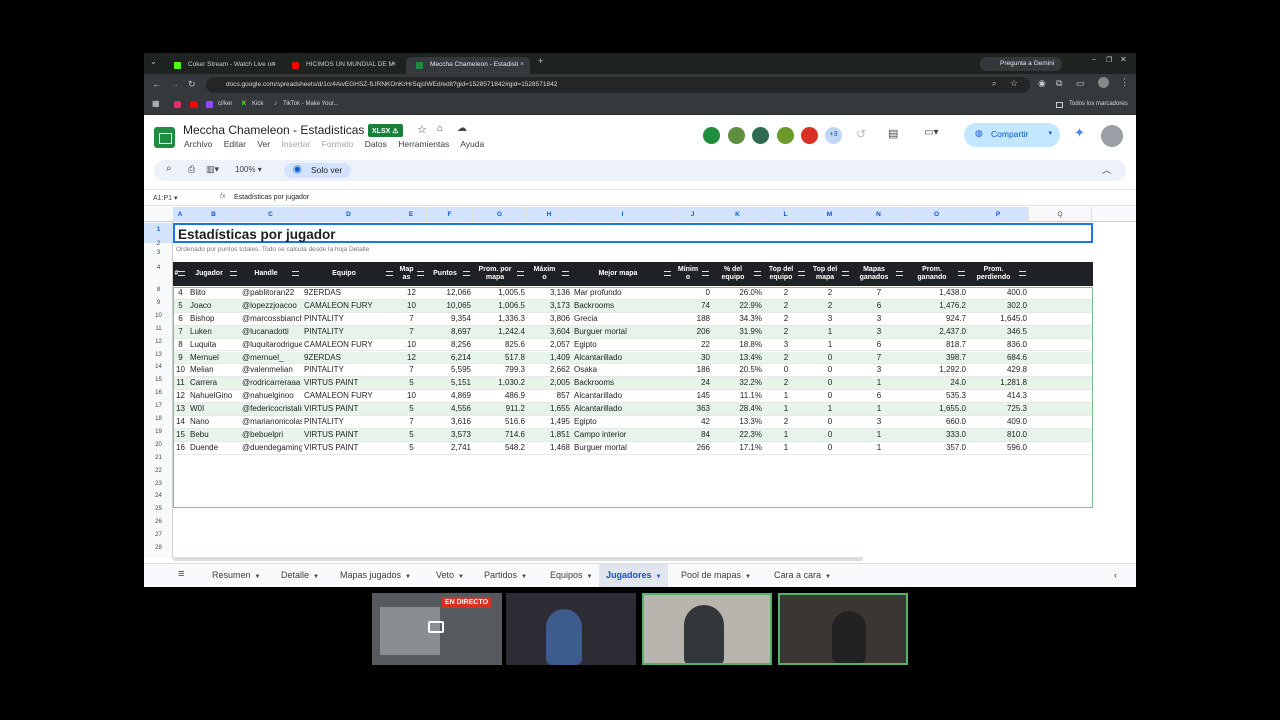  Describe the element at coordinates (158, 432) in the screenshot. I see `row-header-19: 19` at that location.